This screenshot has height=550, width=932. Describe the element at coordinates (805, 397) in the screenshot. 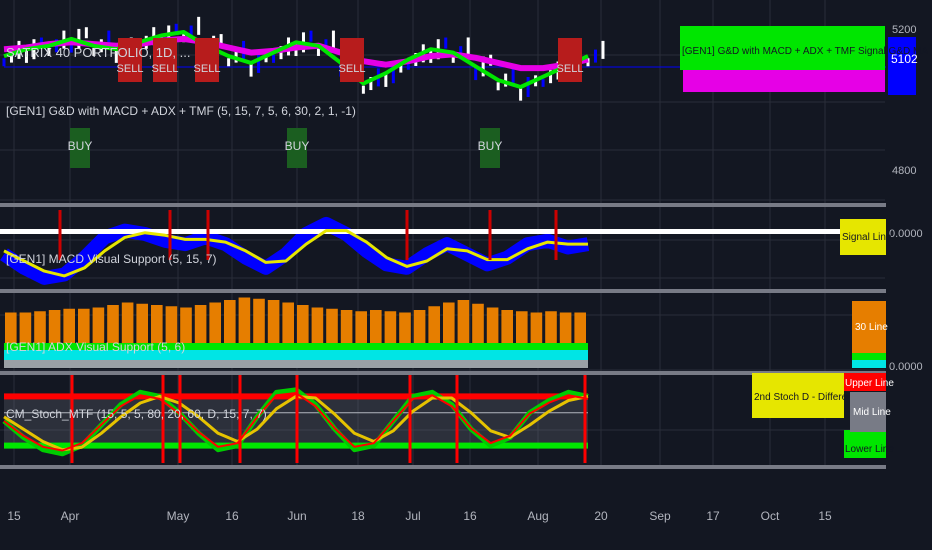

I see `stoch-d-badge-text: 2nd Stoch D - Different` at that location.